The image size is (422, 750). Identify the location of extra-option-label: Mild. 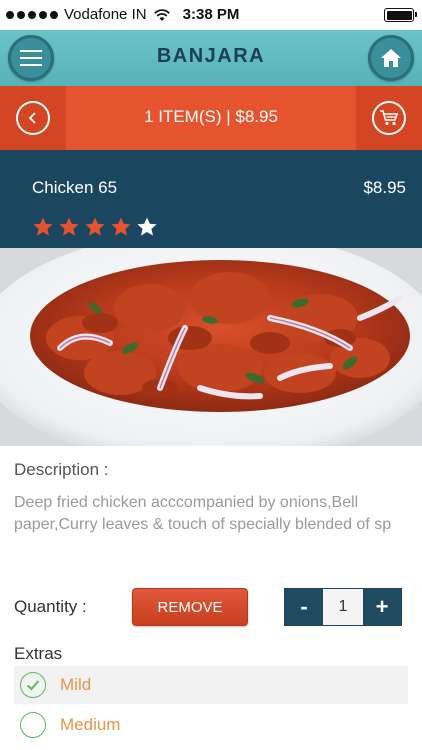
(76, 684).